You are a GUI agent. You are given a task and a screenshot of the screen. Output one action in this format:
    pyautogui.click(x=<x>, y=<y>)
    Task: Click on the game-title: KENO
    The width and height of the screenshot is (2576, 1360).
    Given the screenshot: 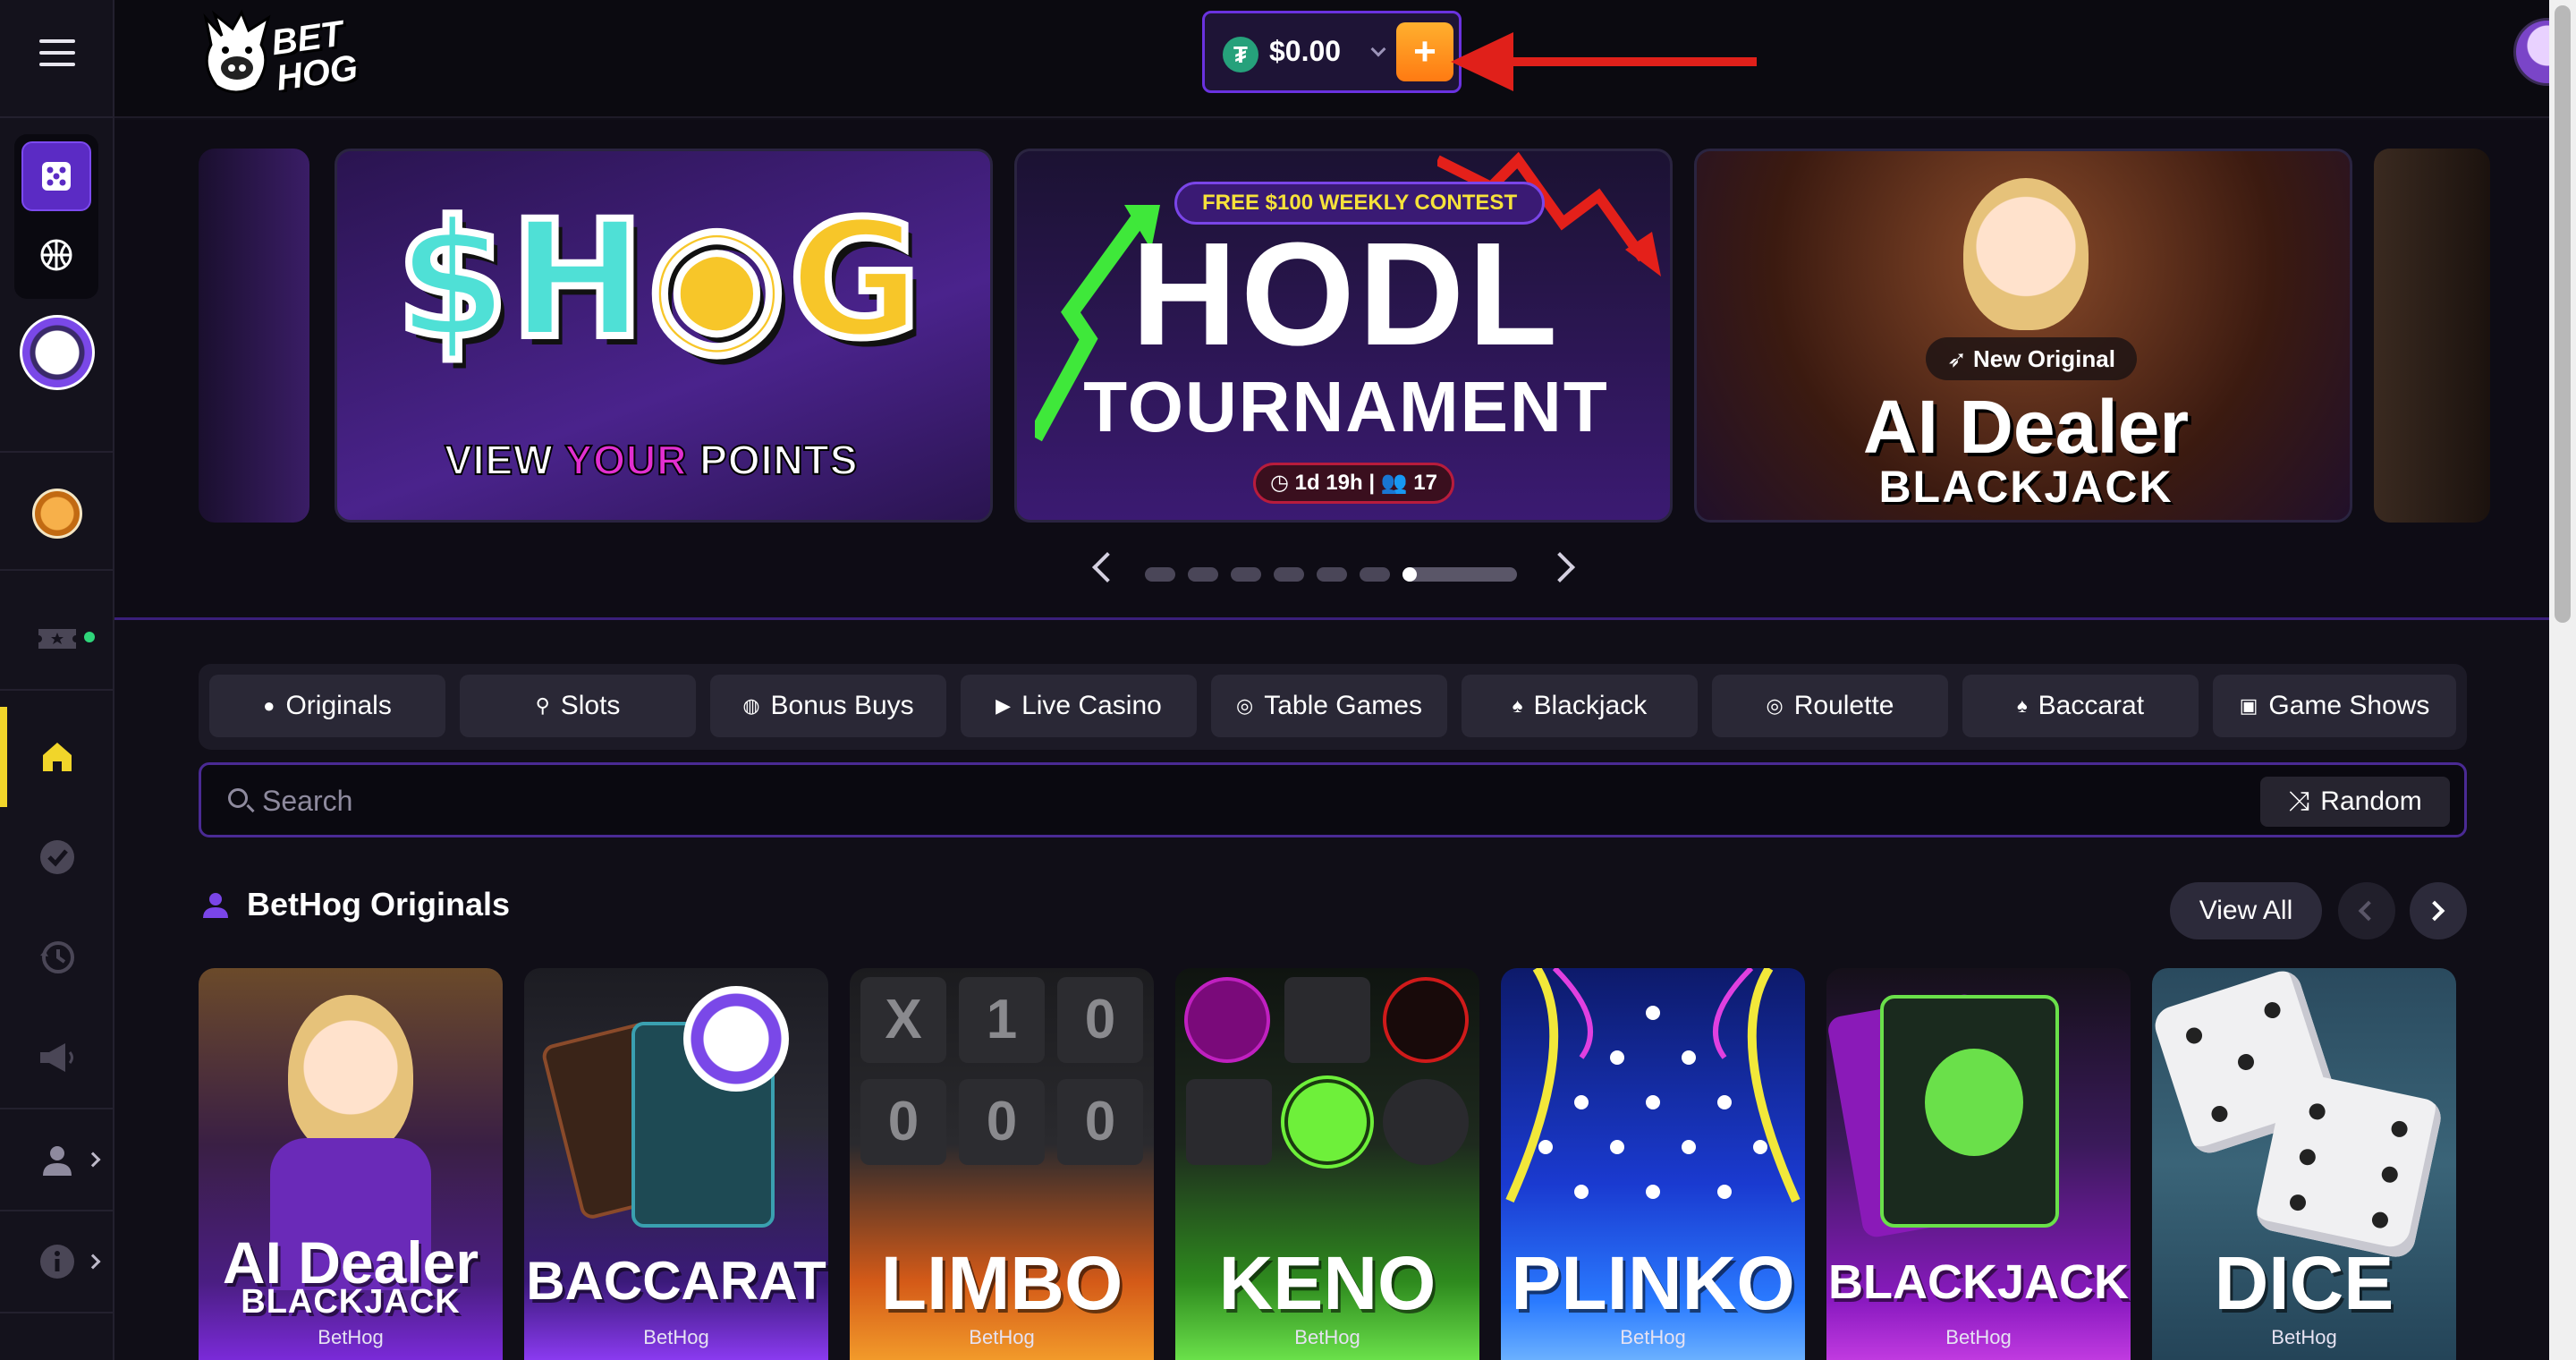 What is the action you would take?
    pyautogui.click(x=1327, y=1283)
    